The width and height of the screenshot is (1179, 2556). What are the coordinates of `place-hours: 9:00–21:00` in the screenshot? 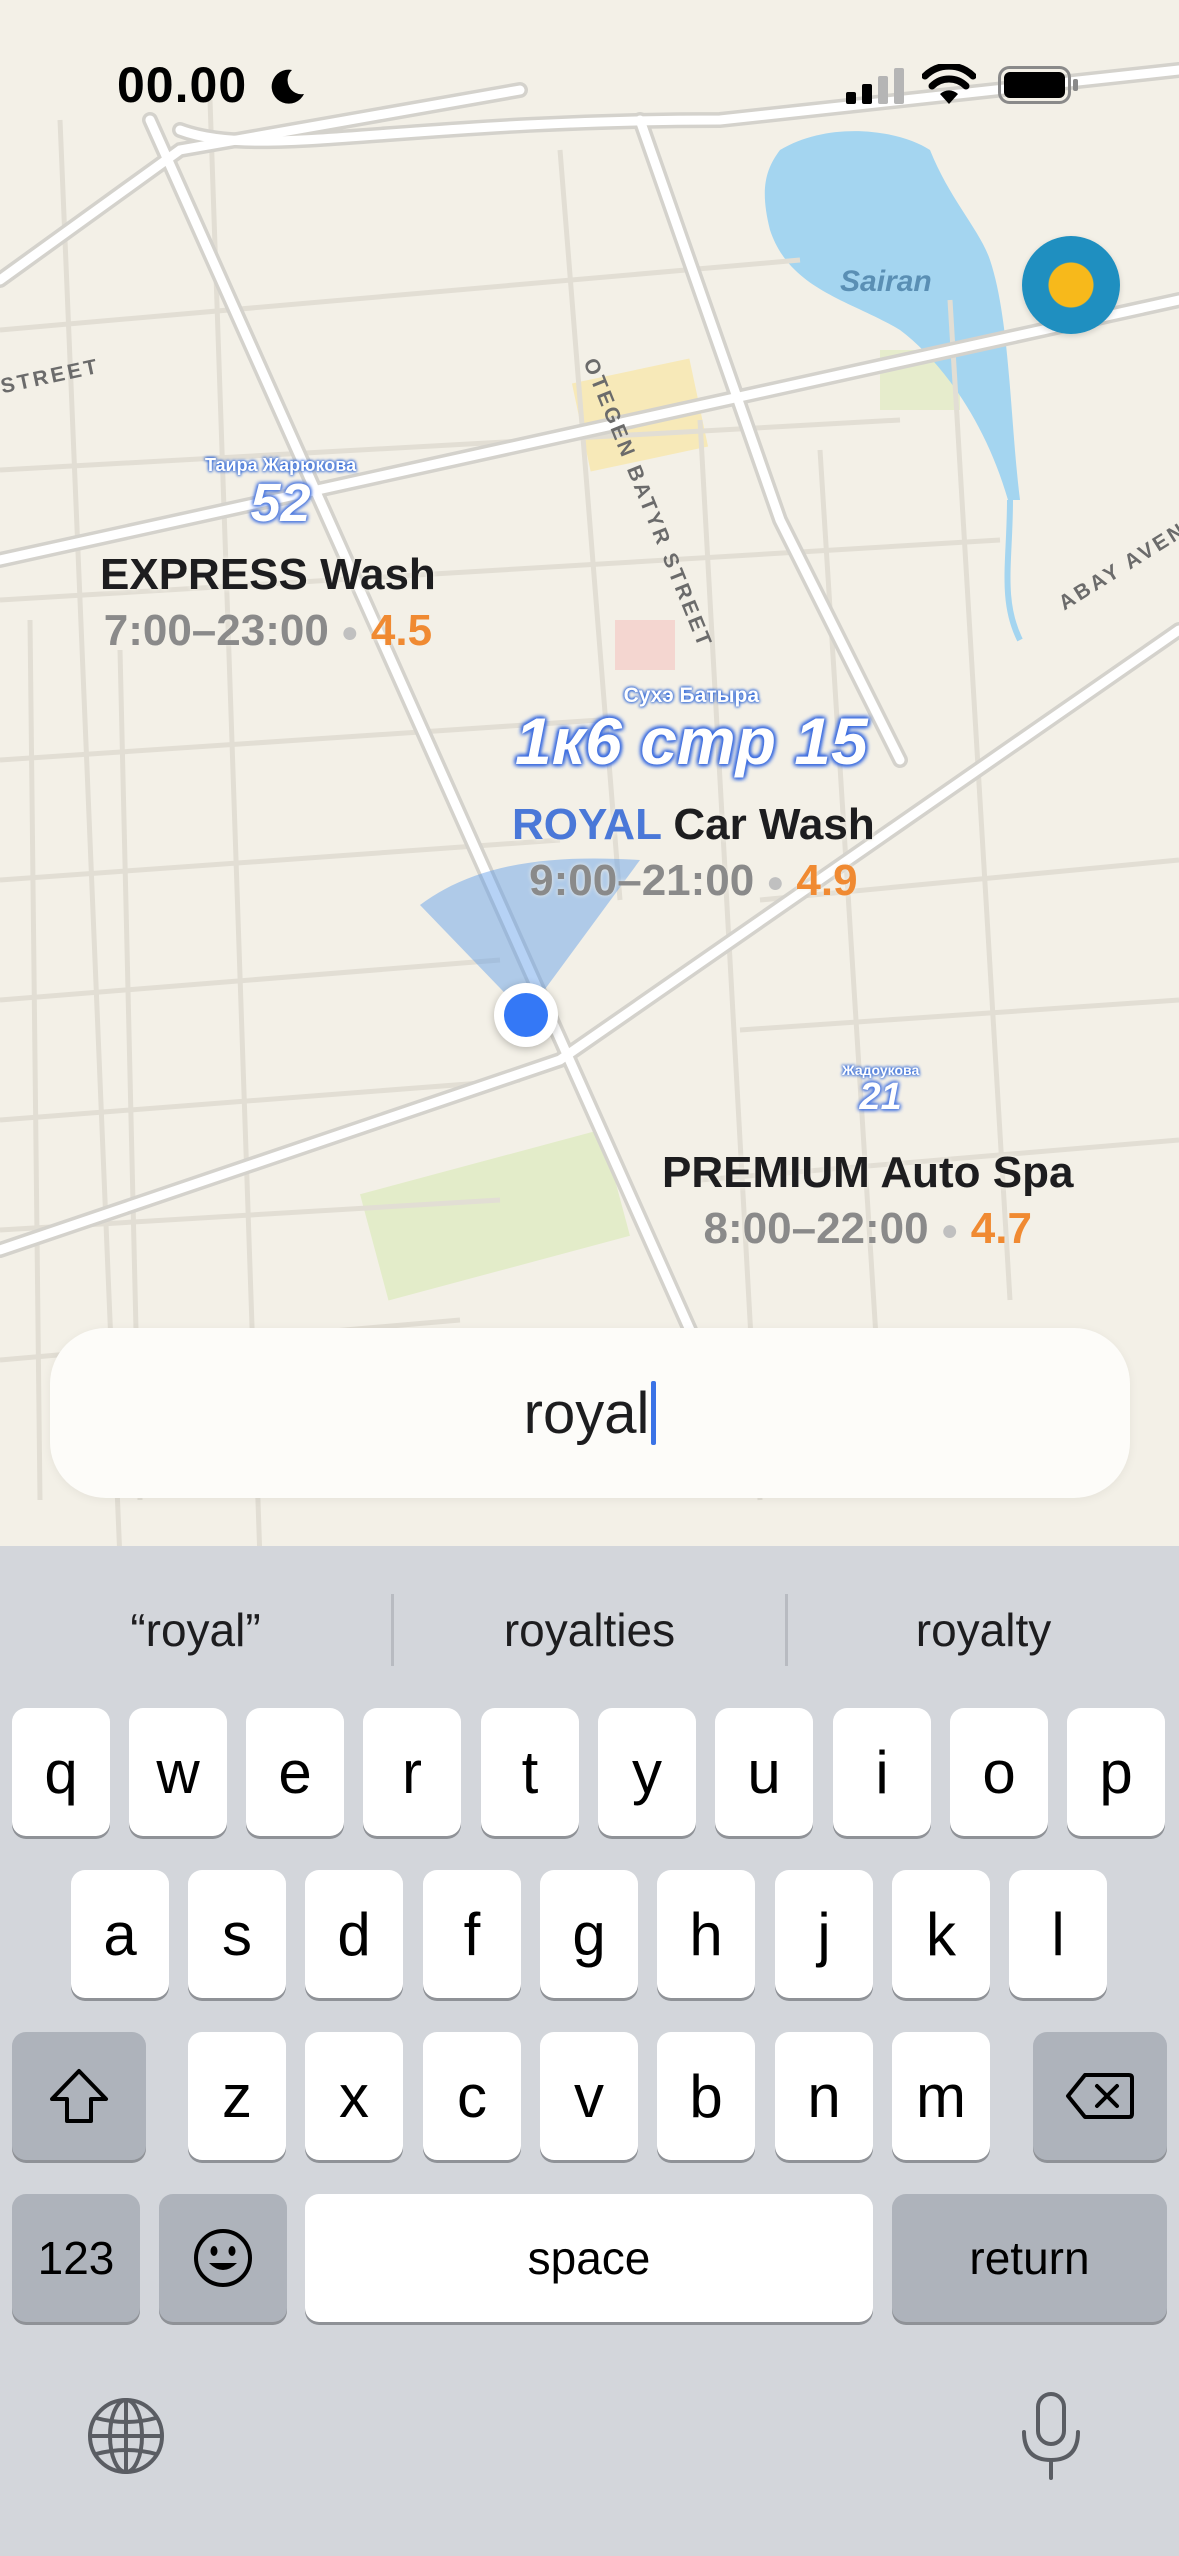 It's located at (642, 880).